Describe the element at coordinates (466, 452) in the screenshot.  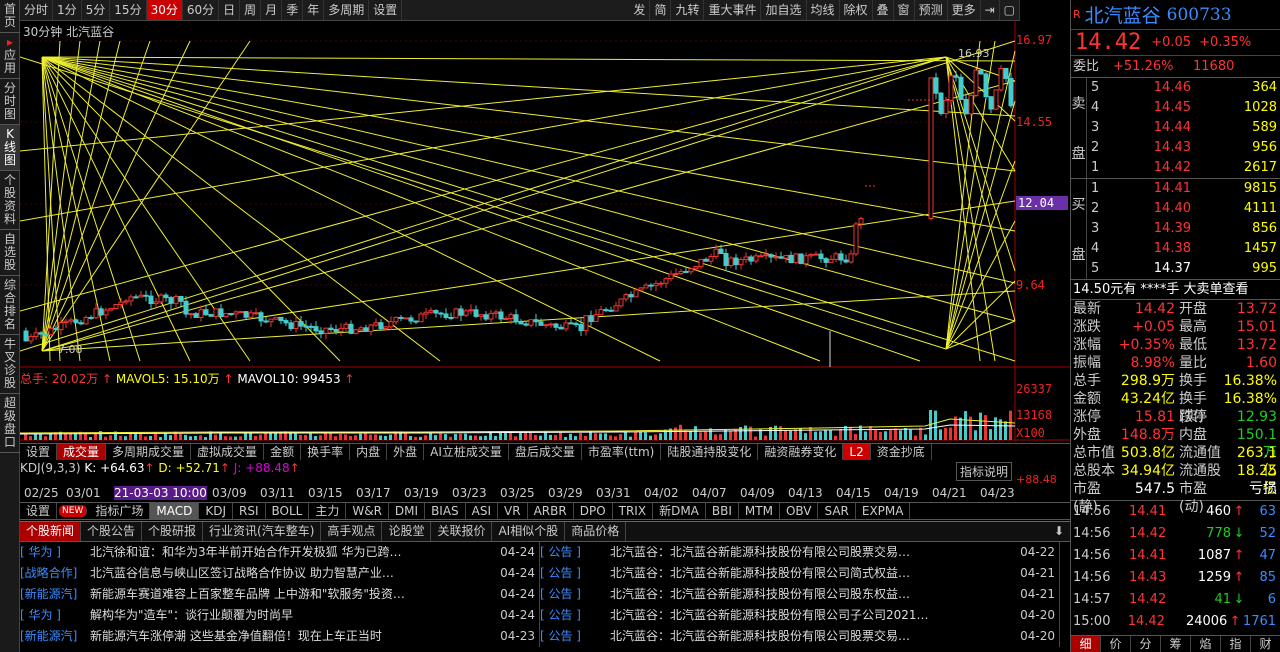
I see `indicator-tab: AI立桩成交量` at that location.